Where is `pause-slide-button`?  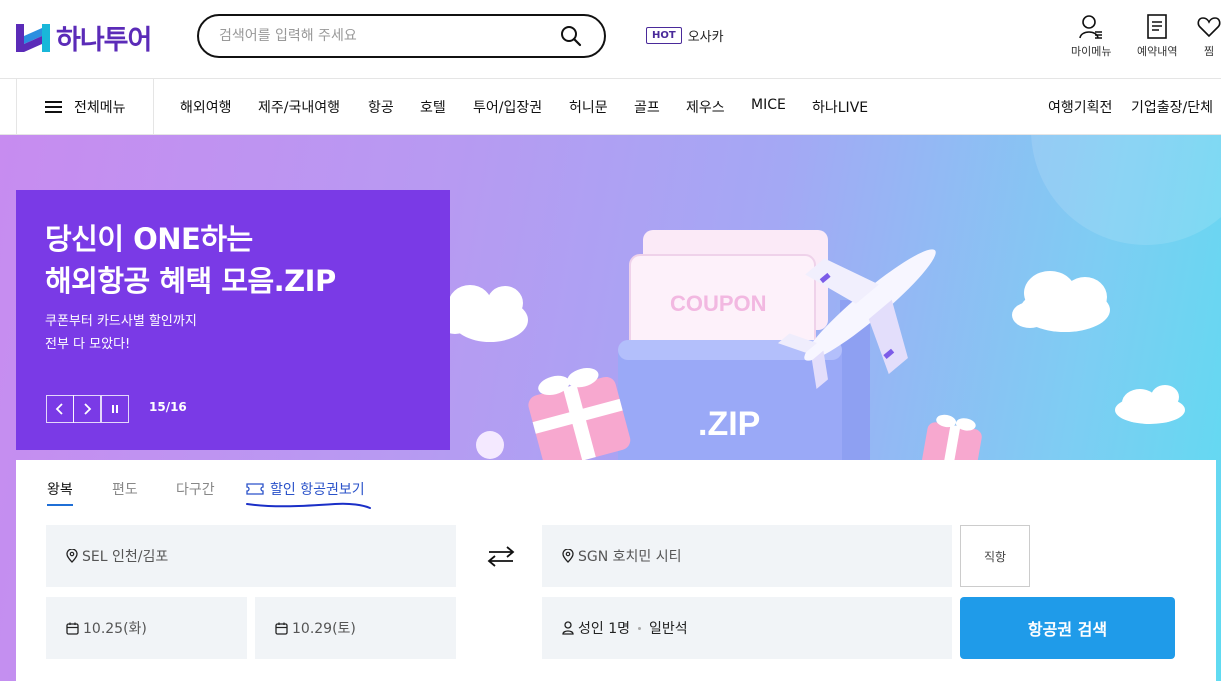 pause-slide-button is located at coordinates (115, 409).